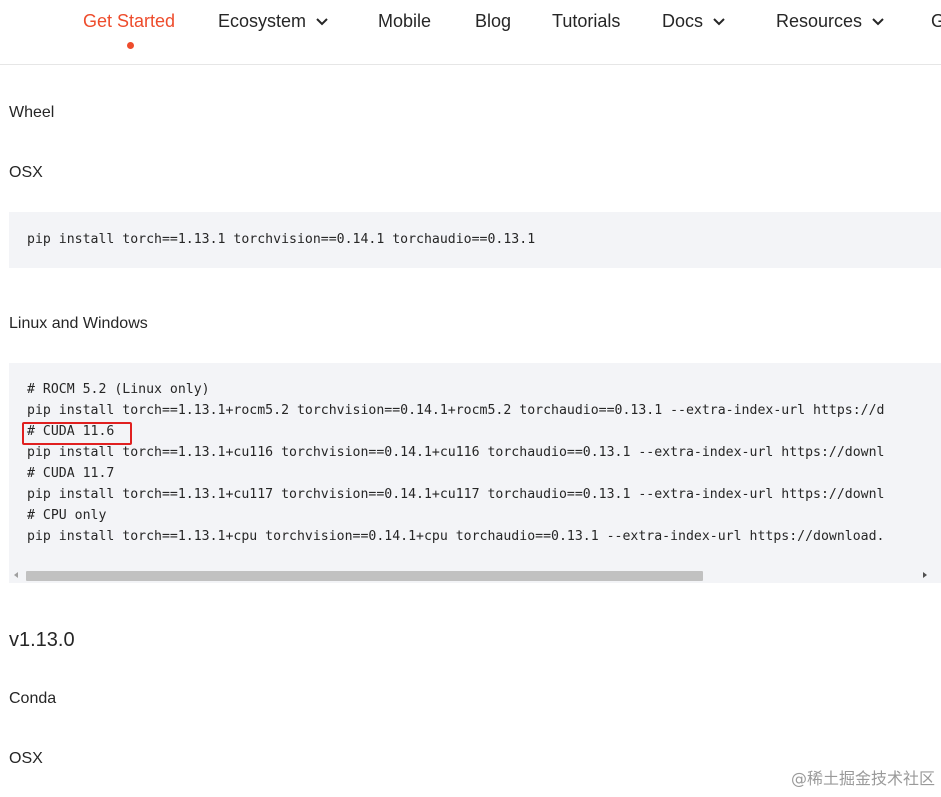  I want to click on code-comment-cuda117: # CUDA 11.7, so click(71, 473).